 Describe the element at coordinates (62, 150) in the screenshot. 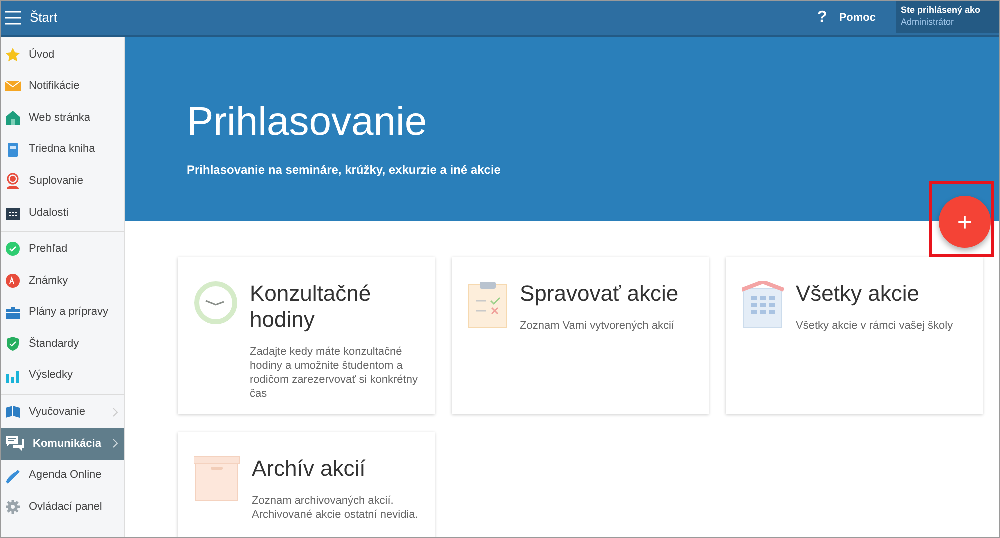

I see `sidebar-item: Triedna kniha` at that location.